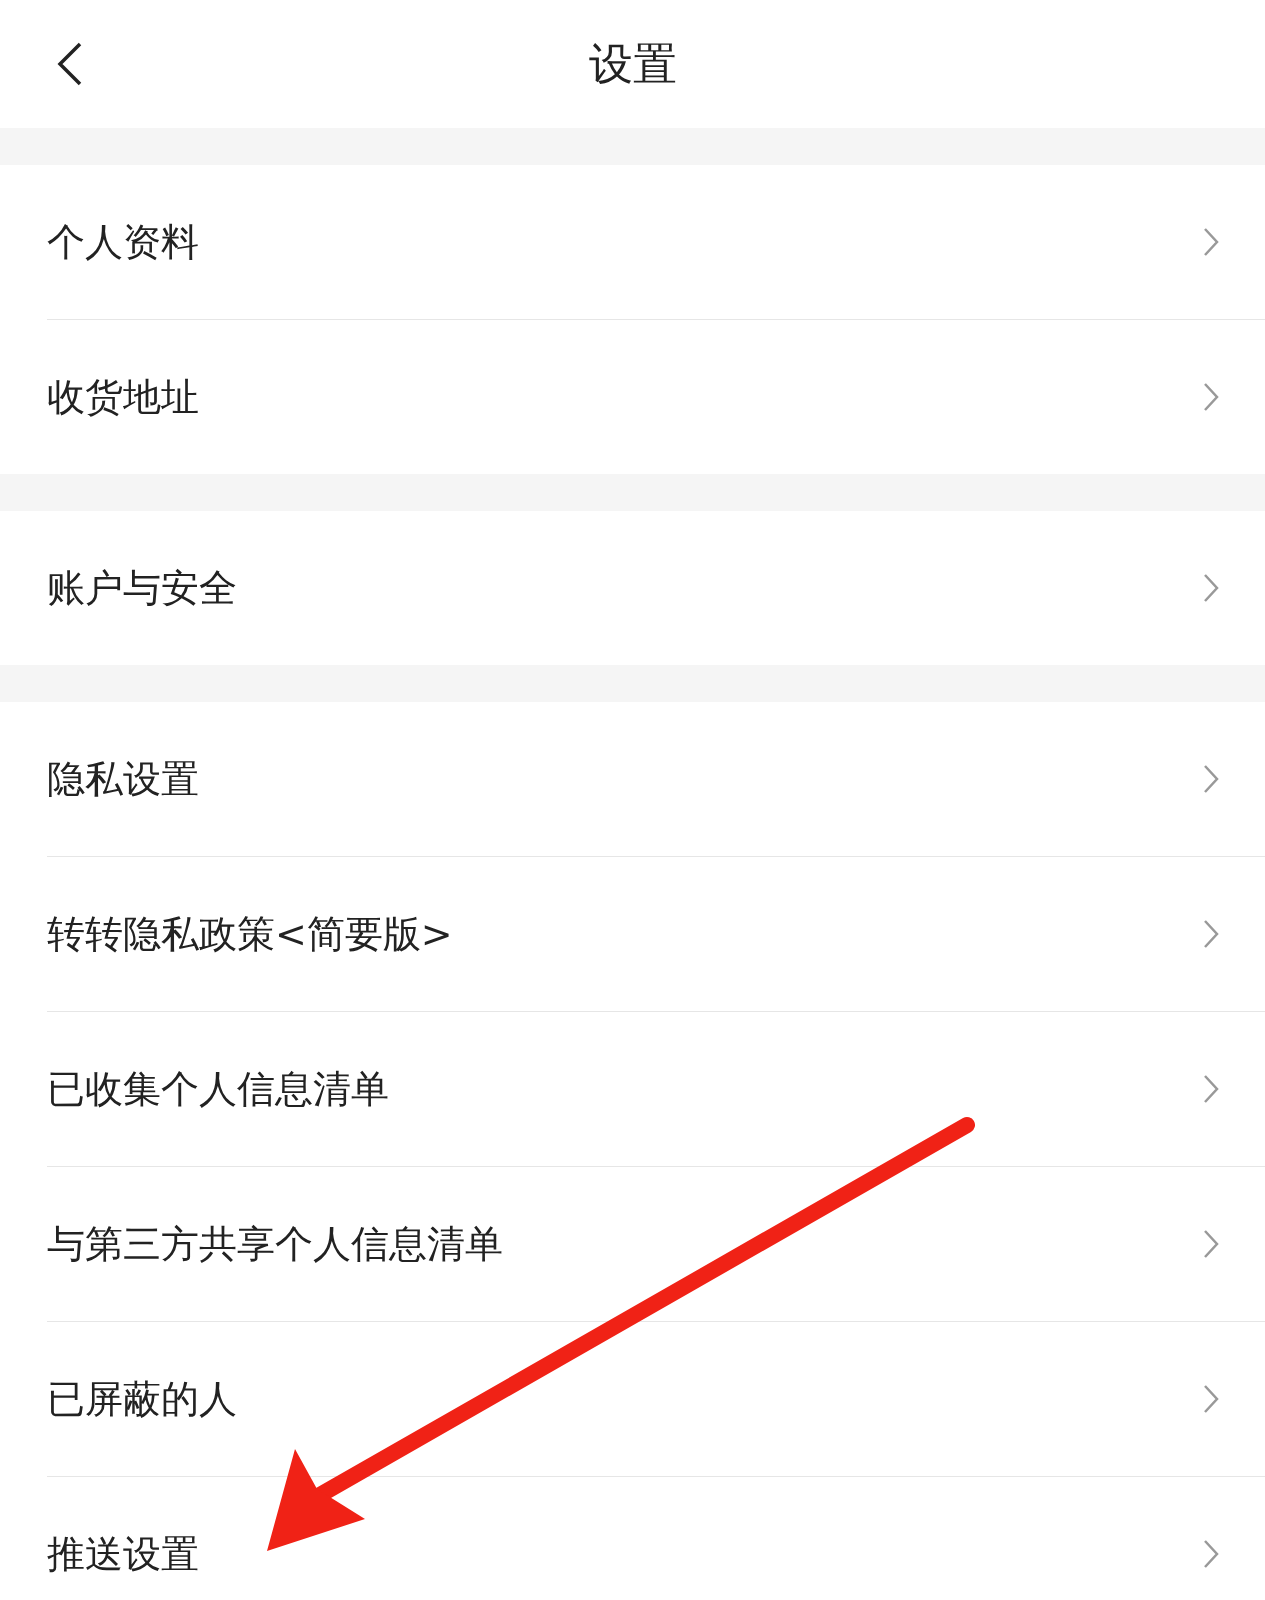  I want to click on settings-item: 推送设置, so click(656, 1538).